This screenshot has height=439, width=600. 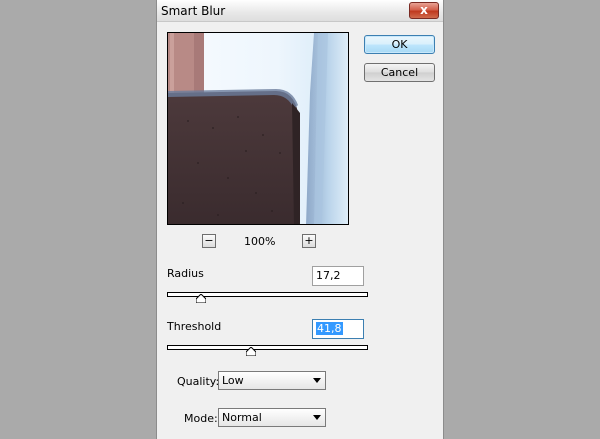 I want to click on plus-icon: +, so click(x=309, y=240).